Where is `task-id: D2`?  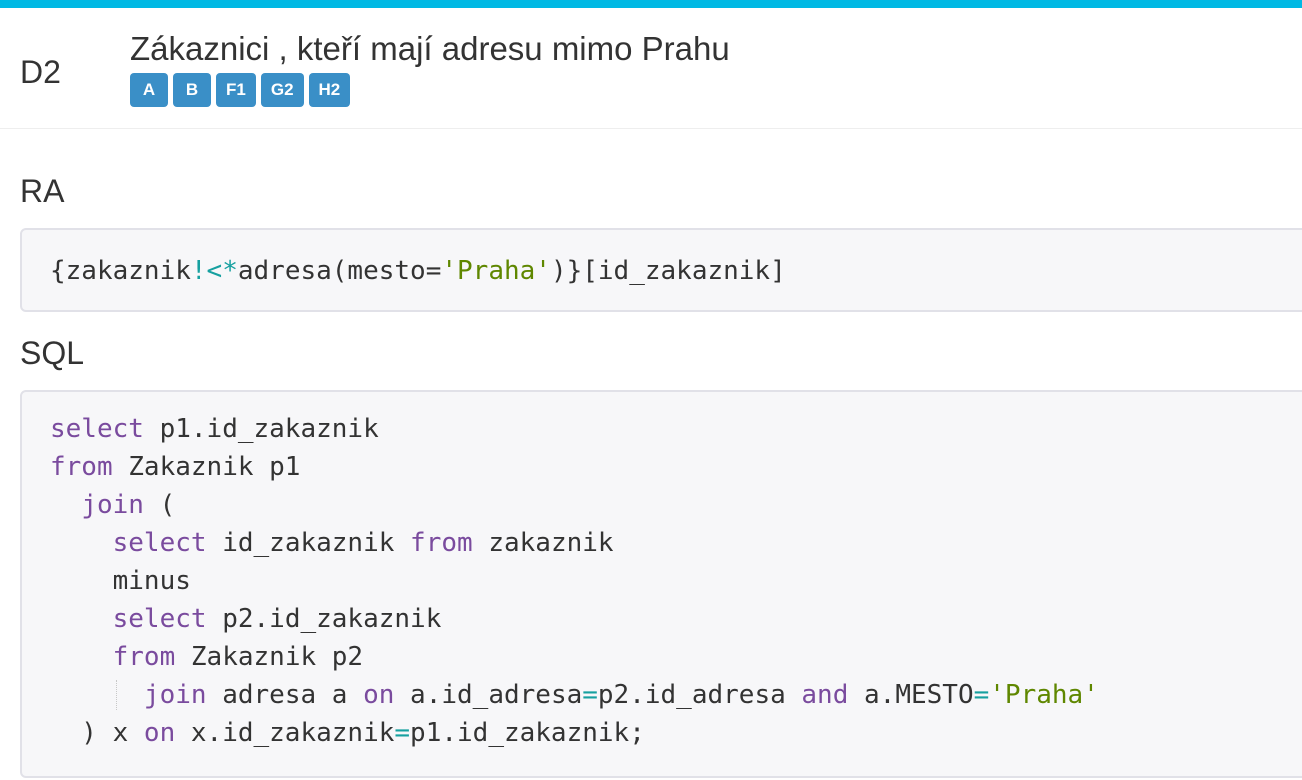
task-id: D2 is located at coordinates (40, 72).